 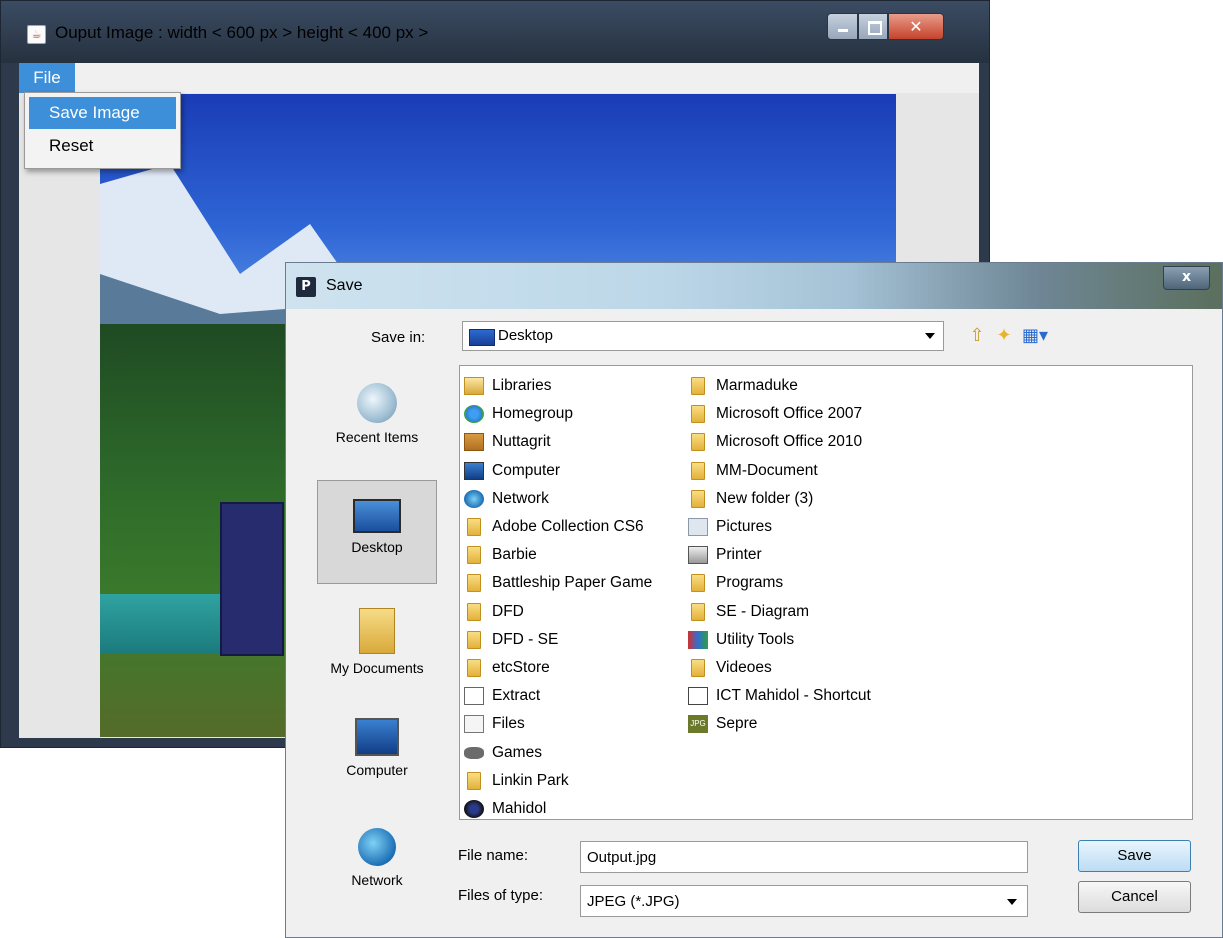 What do you see at coordinates (377, 403) in the screenshot?
I see `recent-items-icon` at bounding box center [377, 403].